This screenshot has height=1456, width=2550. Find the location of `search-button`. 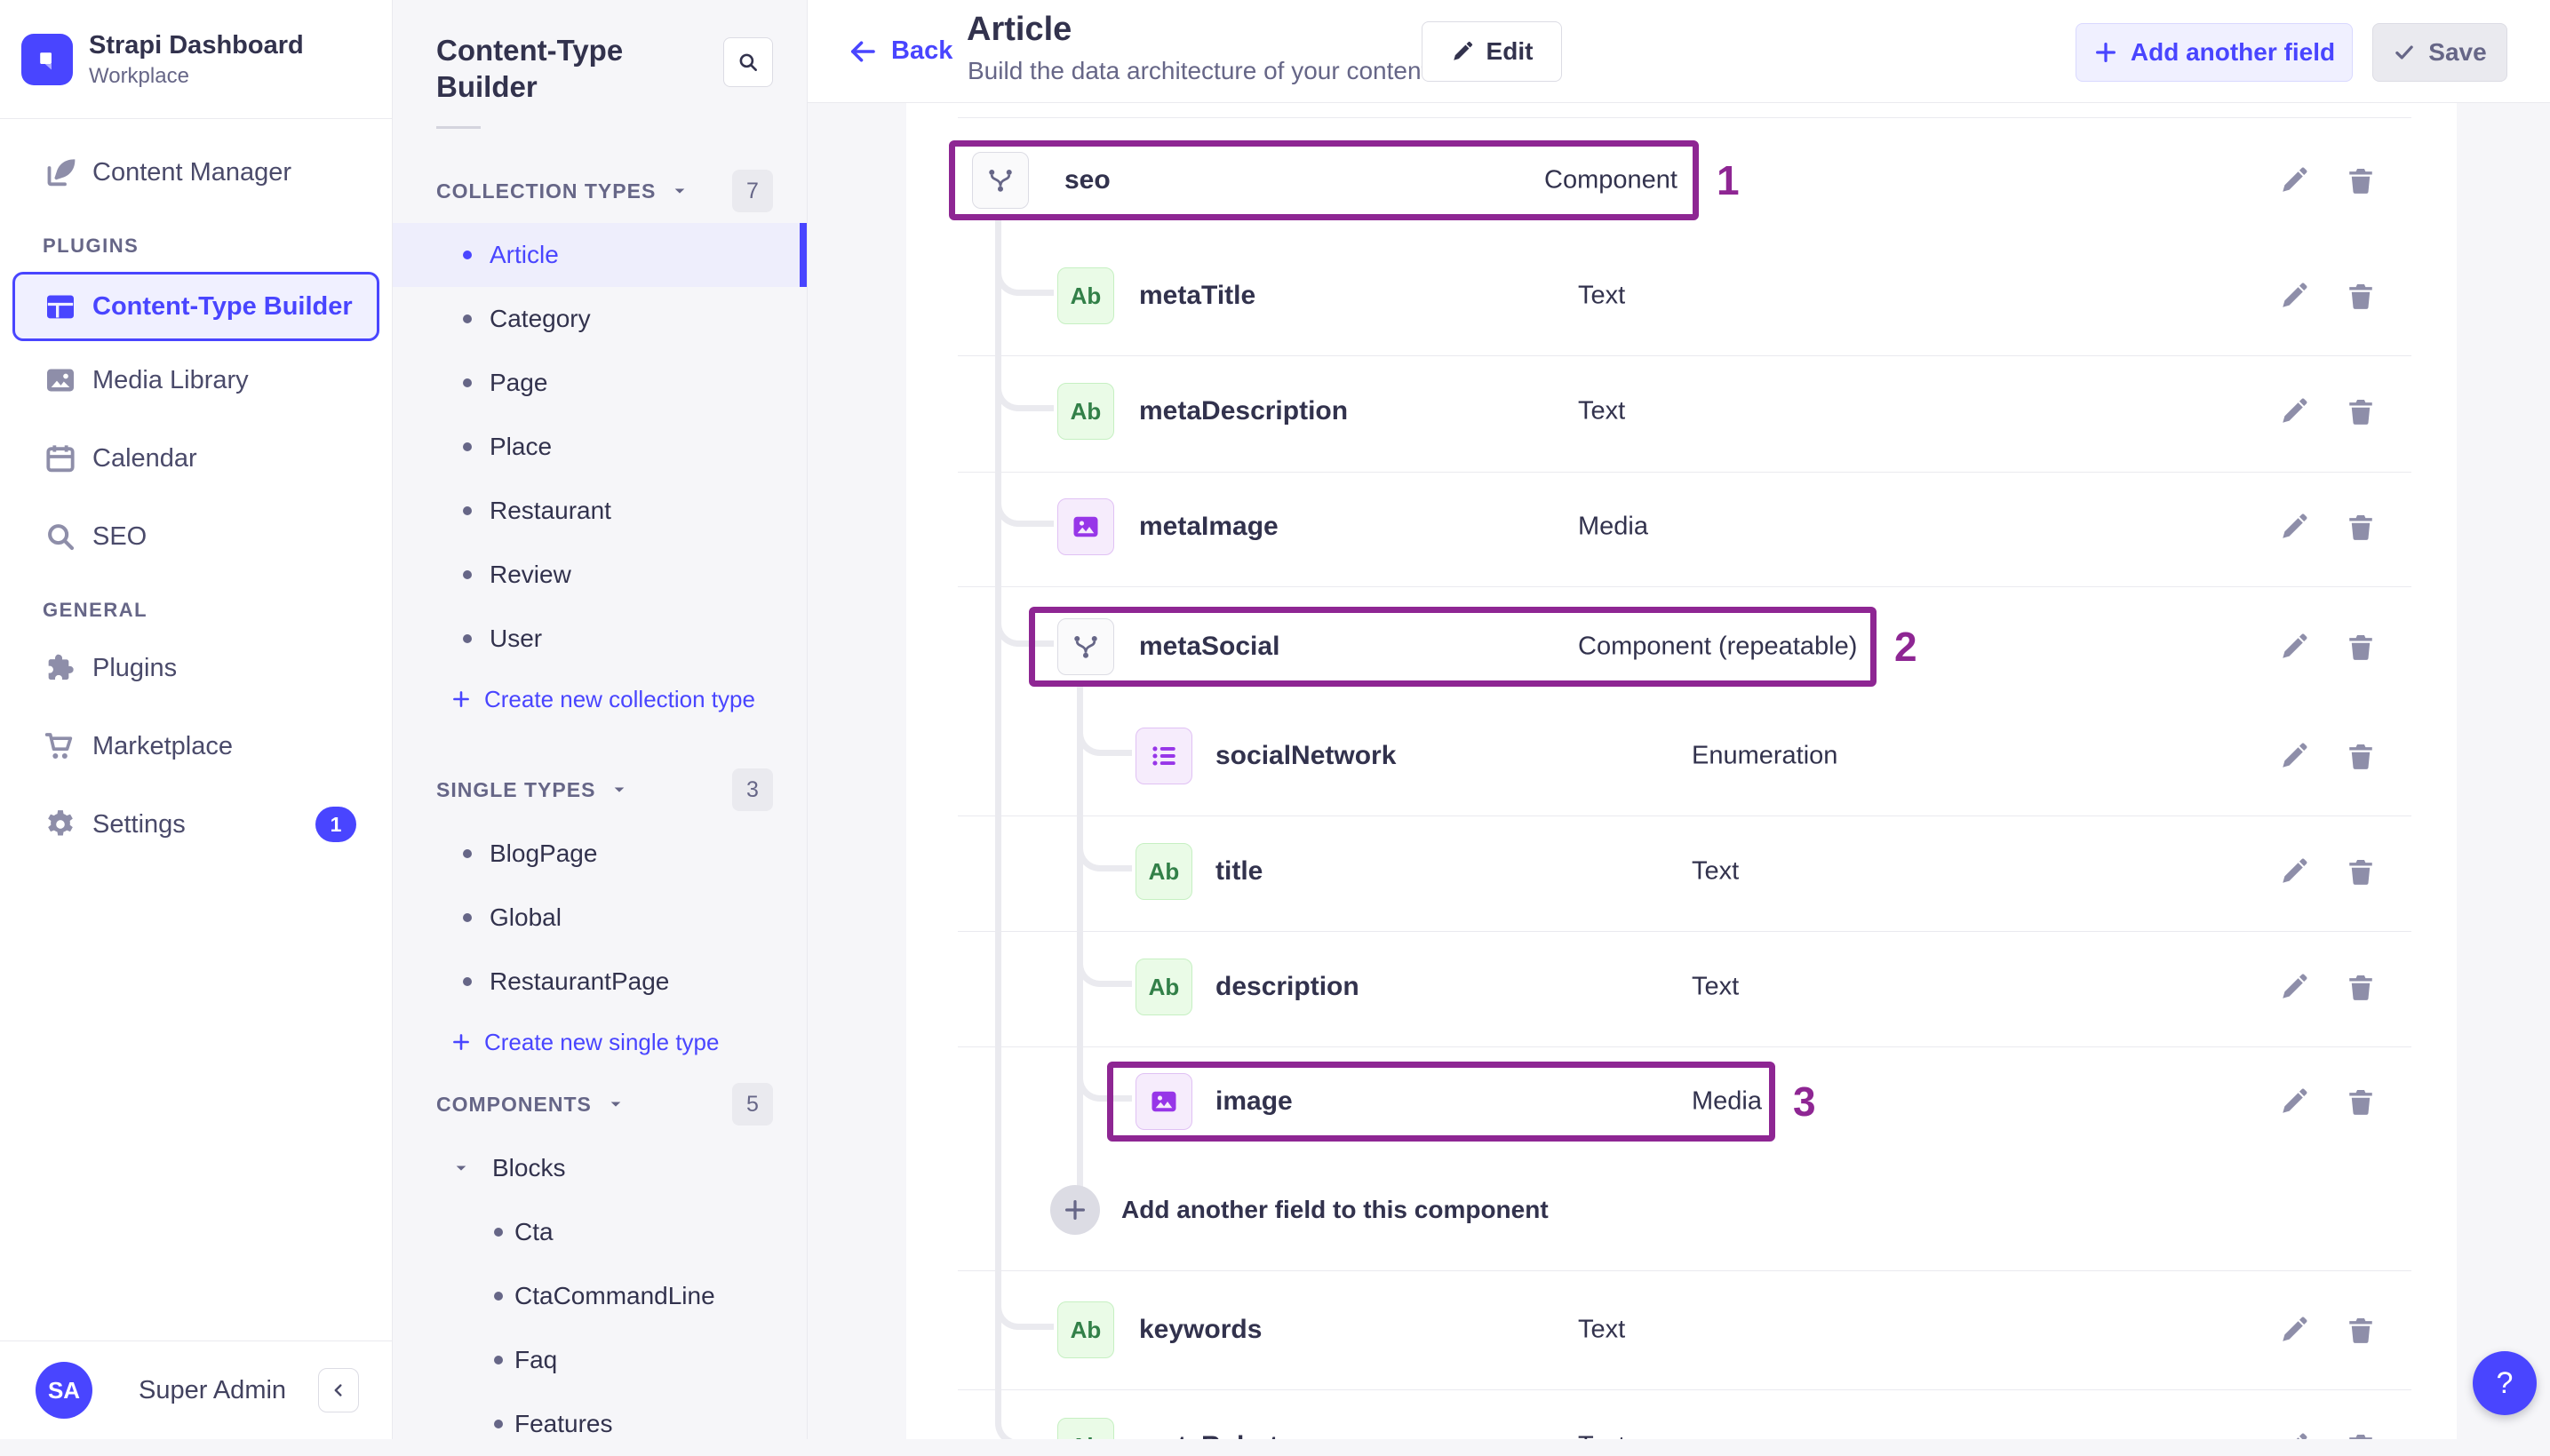

search-button is located at coordinates (748, 62).